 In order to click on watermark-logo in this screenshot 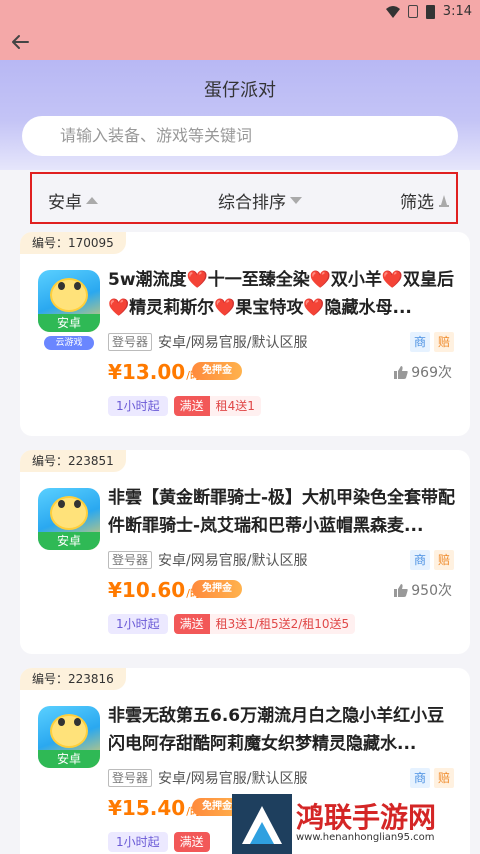, I will do `click(262, 824)`.